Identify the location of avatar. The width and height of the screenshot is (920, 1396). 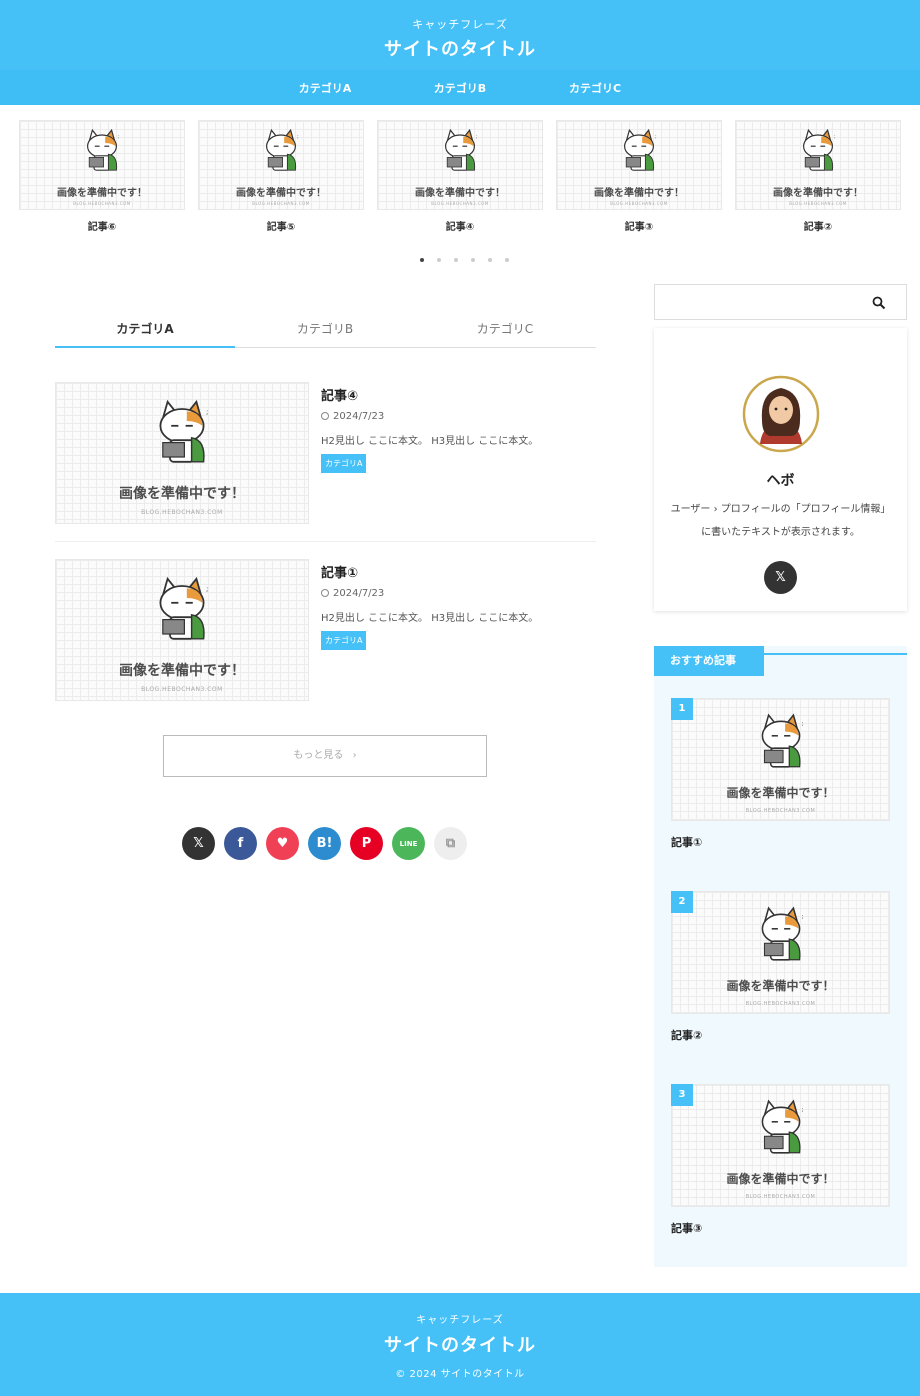
(781, 414).